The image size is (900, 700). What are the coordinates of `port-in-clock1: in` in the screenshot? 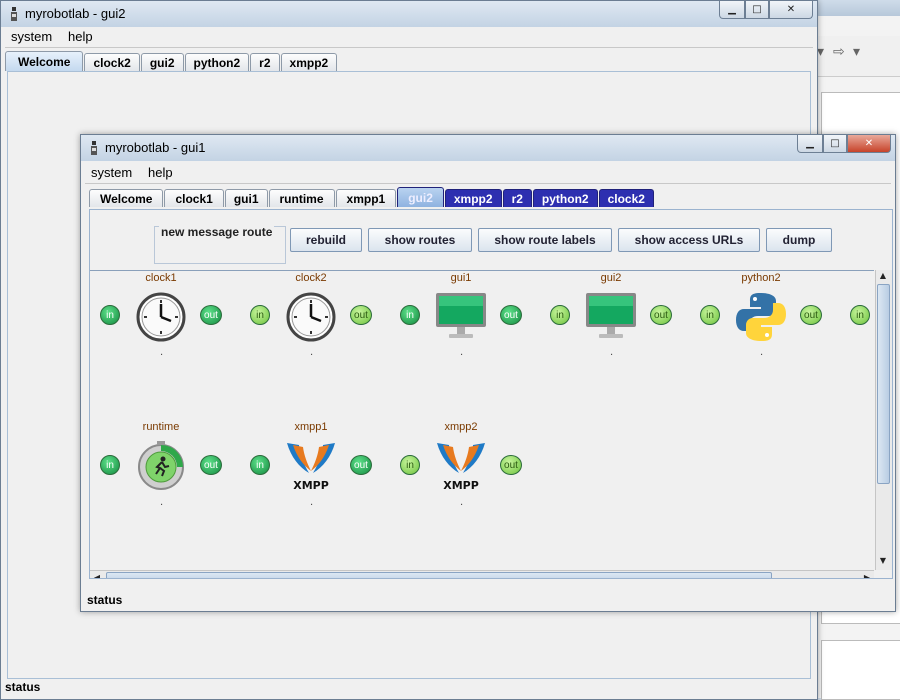 It's located at (110, 315).